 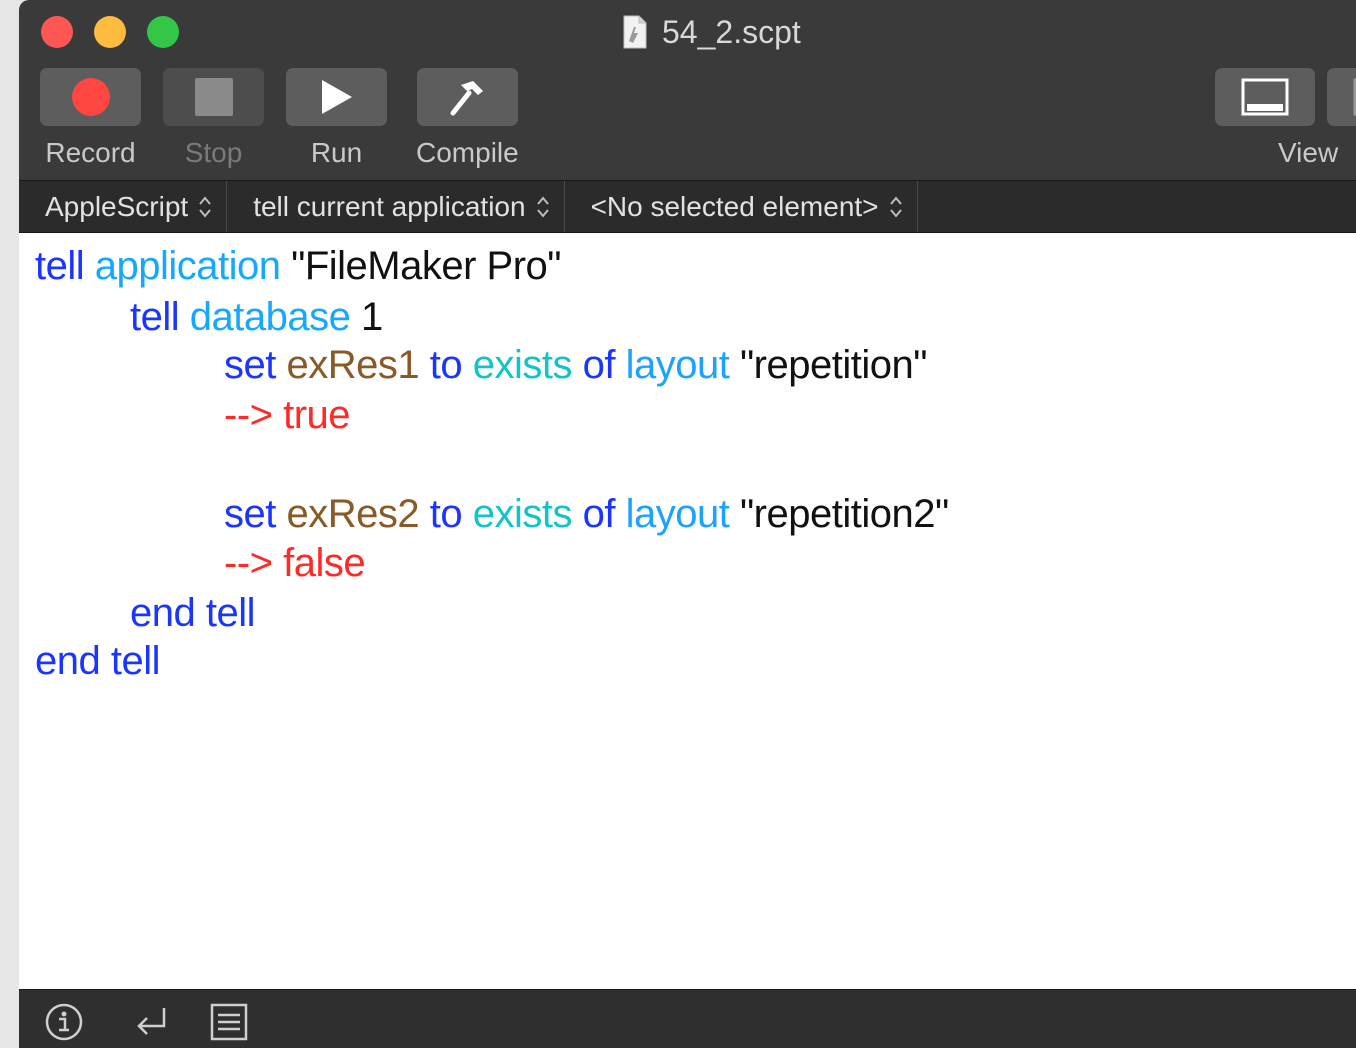 What do you see at coordinates (731, 31) in the screenshot?
I see `window-title-text: 54_2.scpt` at bounding box center [731, 31].